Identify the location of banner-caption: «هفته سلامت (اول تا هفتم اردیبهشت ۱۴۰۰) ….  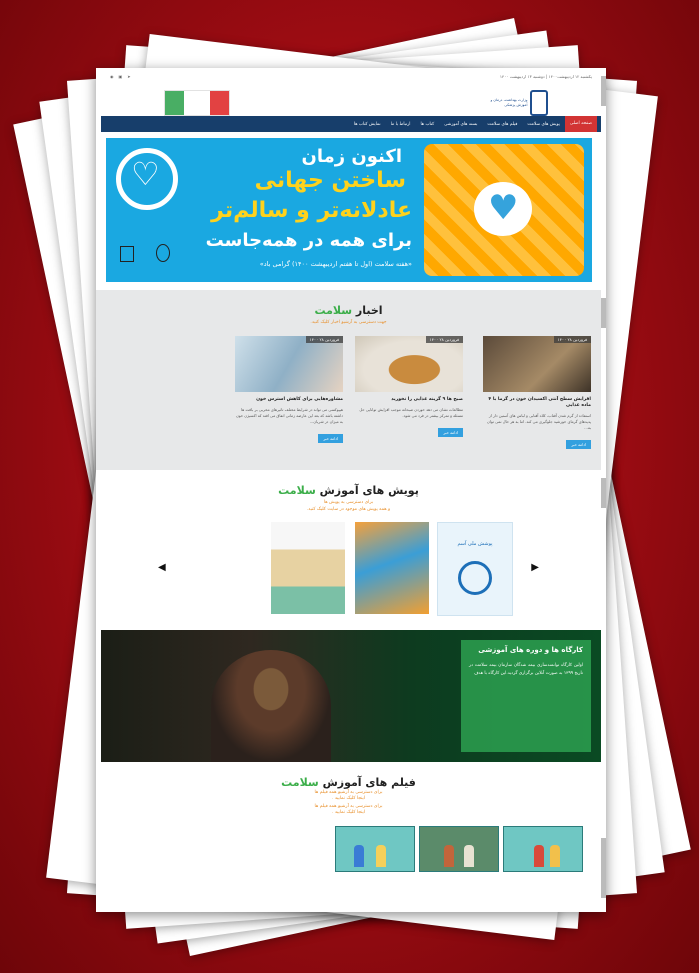
(335, 264).